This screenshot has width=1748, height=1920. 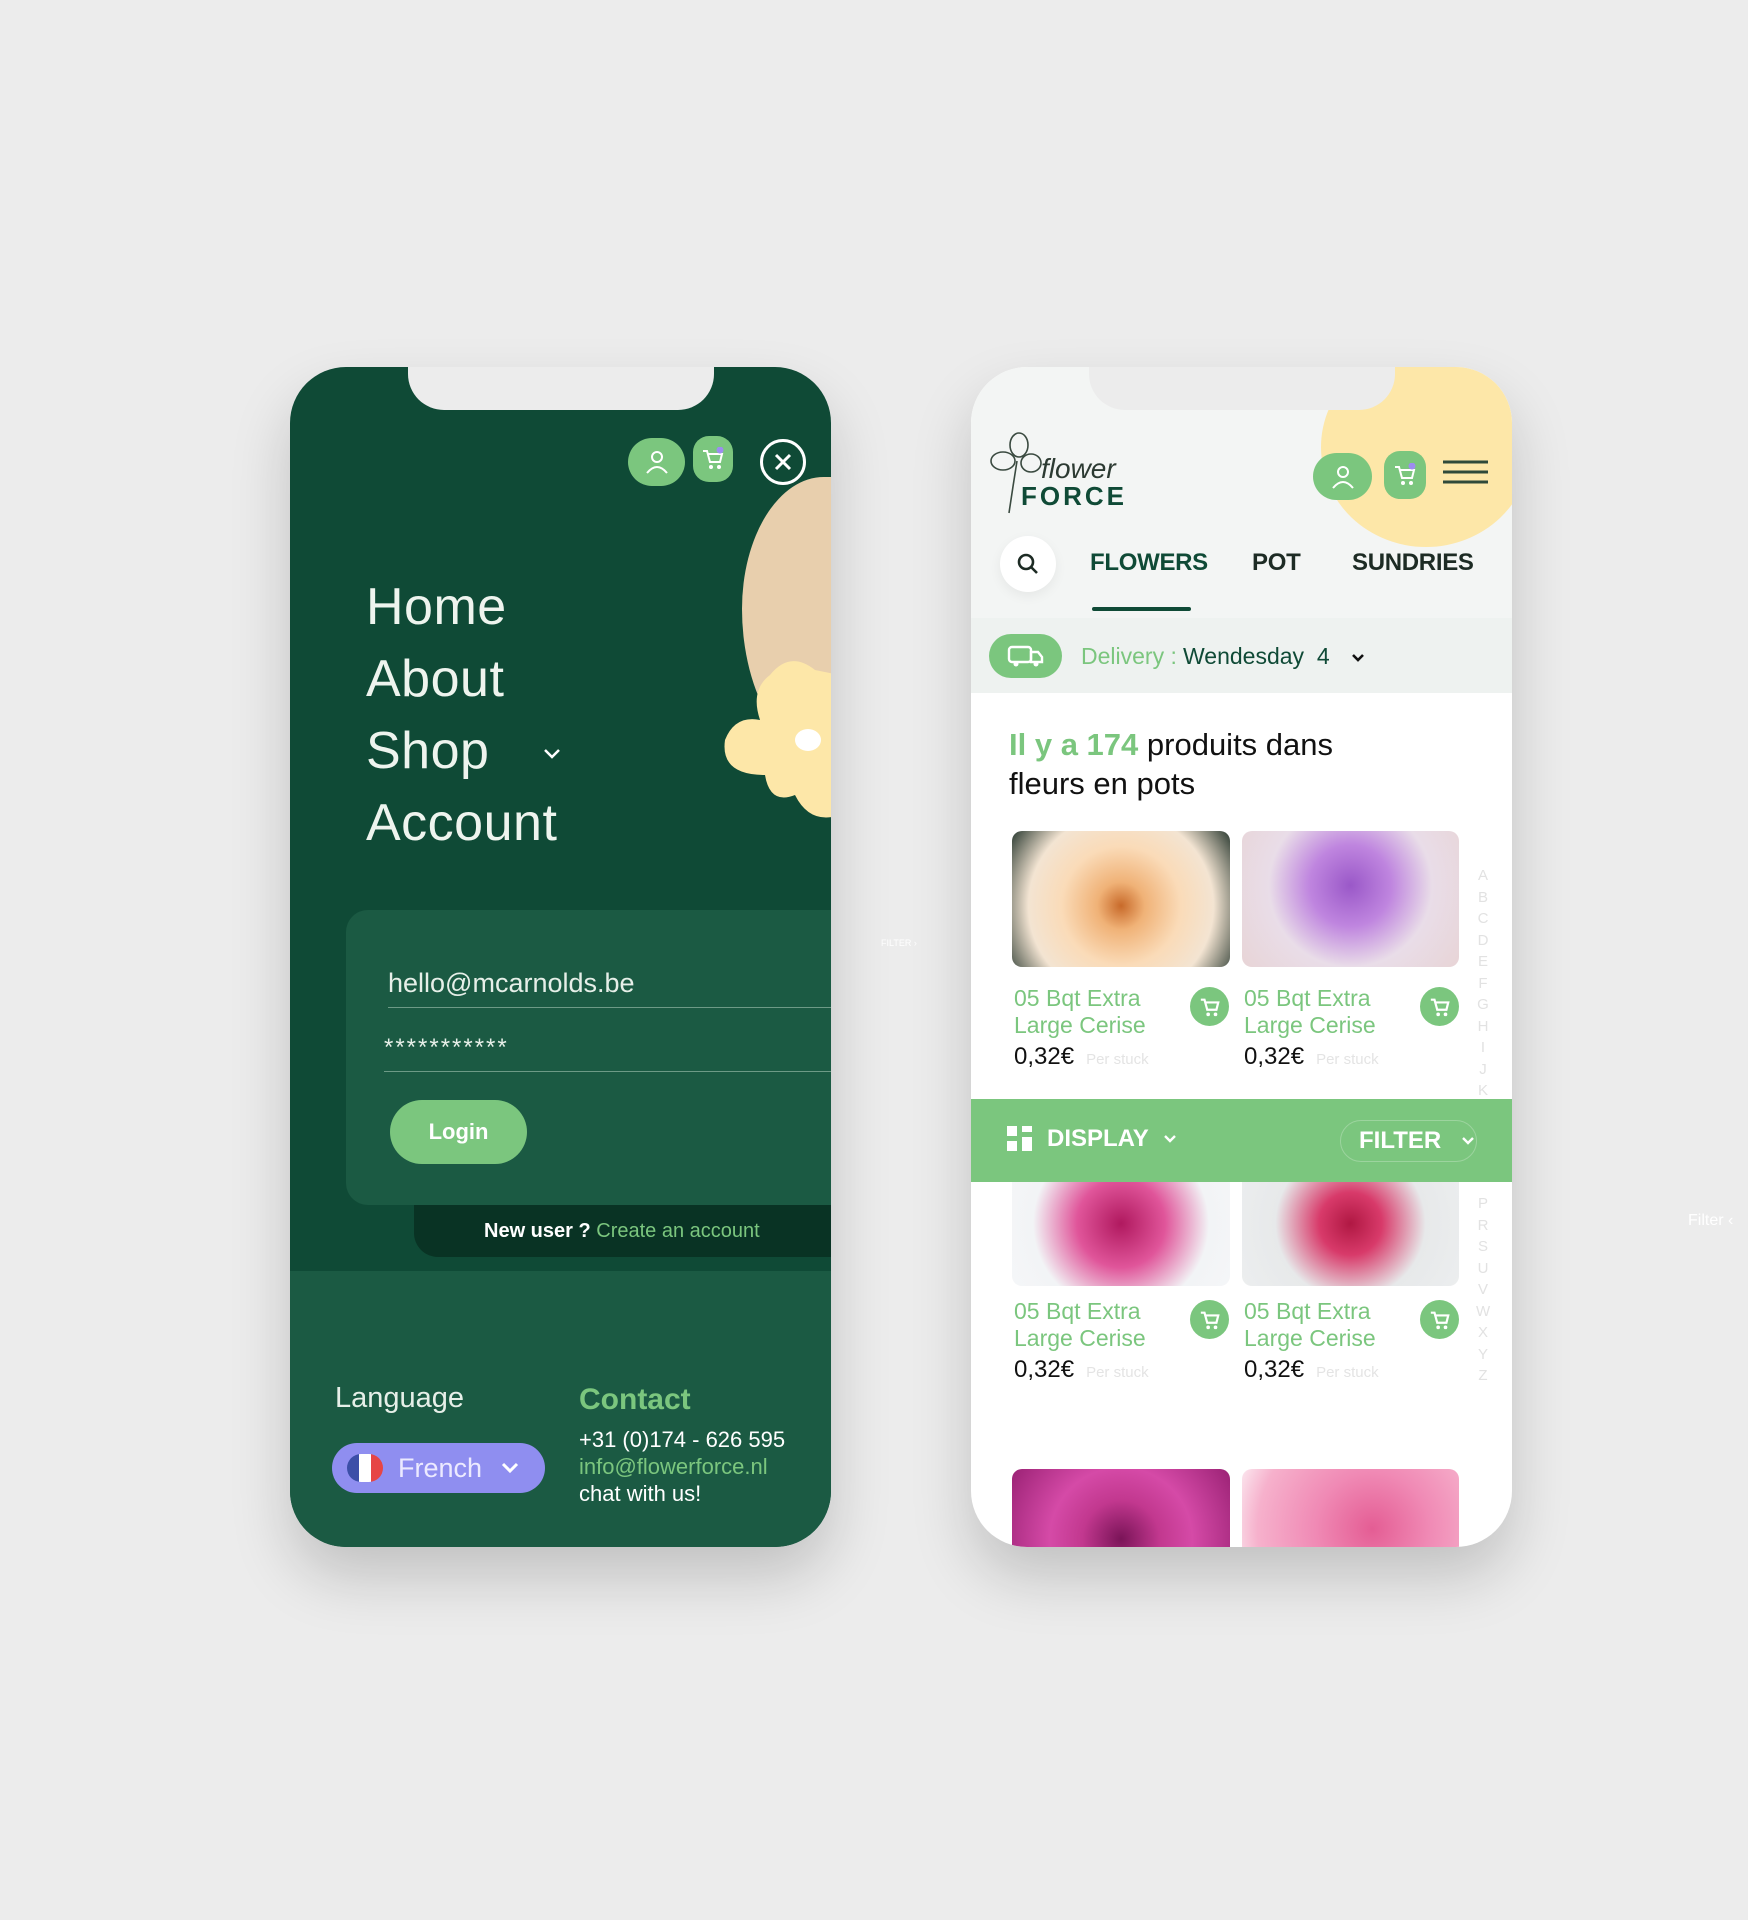 What do you see at coordinates (673, 1467) in the screenshot?
I see `contact-email: info@flowerforce.nl` at bounding box center [673, 1467].